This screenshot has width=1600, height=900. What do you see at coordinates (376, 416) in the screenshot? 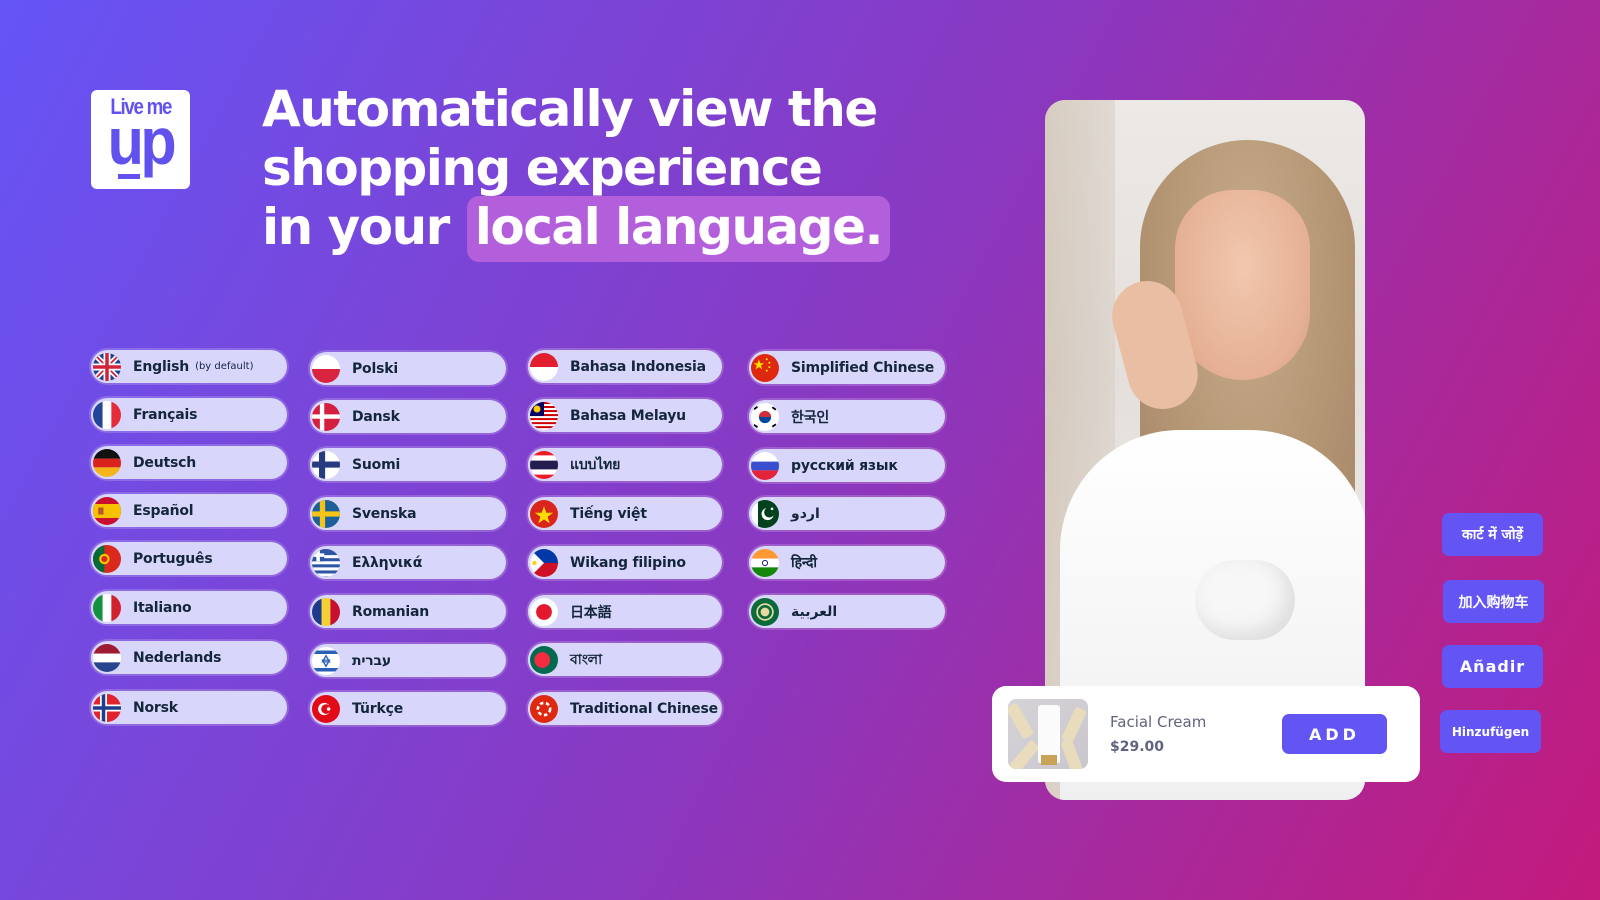
I see `language-label: Dansk` at bounding box center [376, 416].